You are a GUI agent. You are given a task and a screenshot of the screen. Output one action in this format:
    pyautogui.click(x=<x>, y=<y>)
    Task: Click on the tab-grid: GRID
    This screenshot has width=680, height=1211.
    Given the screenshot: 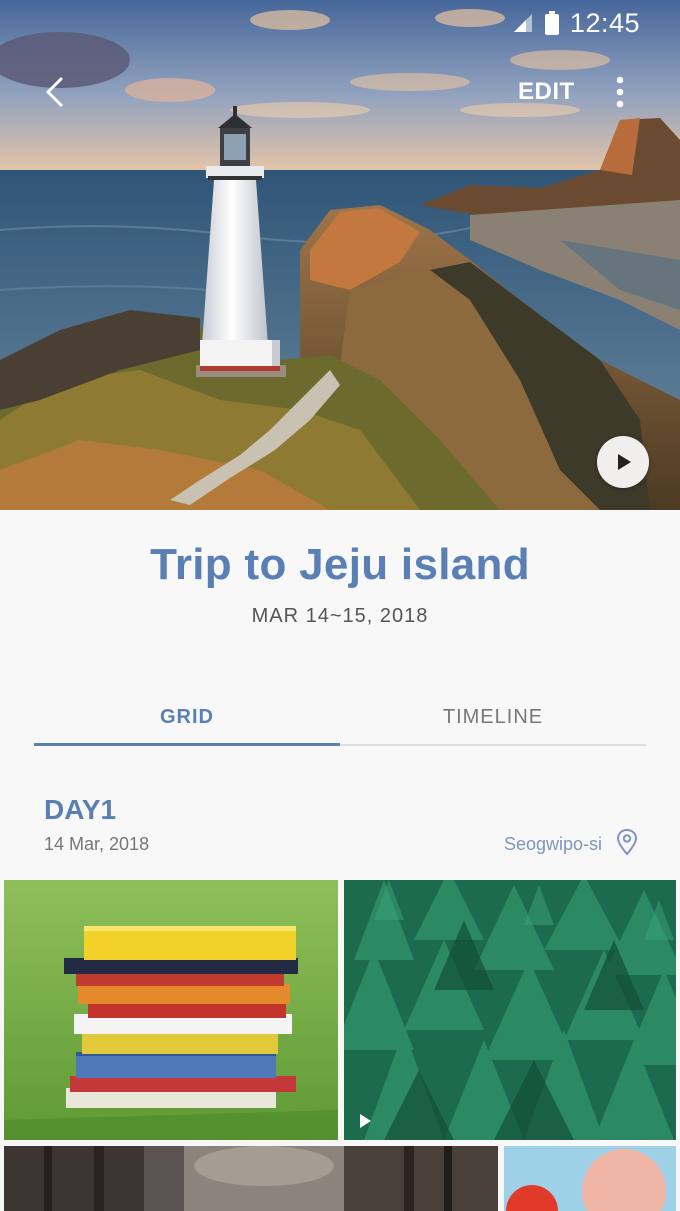 What is the action you would take?
    pyautogui.click(x=187, y=717)
    